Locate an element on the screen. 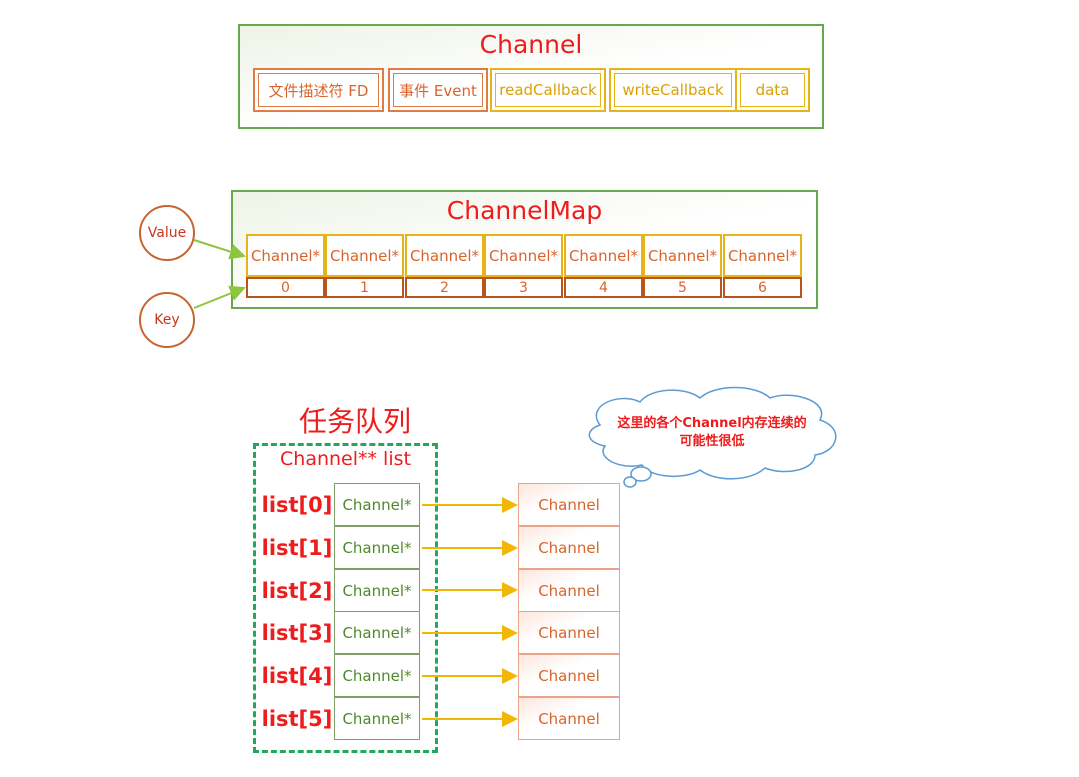 The width and height of the screenshot is (1079, 777). value-arrow is located at coordinates (219, 249).